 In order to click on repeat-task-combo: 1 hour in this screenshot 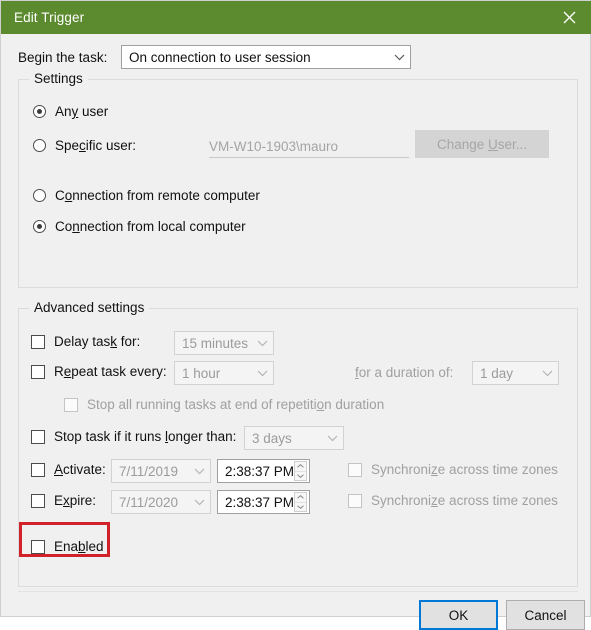, I will do `click(224, 373)`.